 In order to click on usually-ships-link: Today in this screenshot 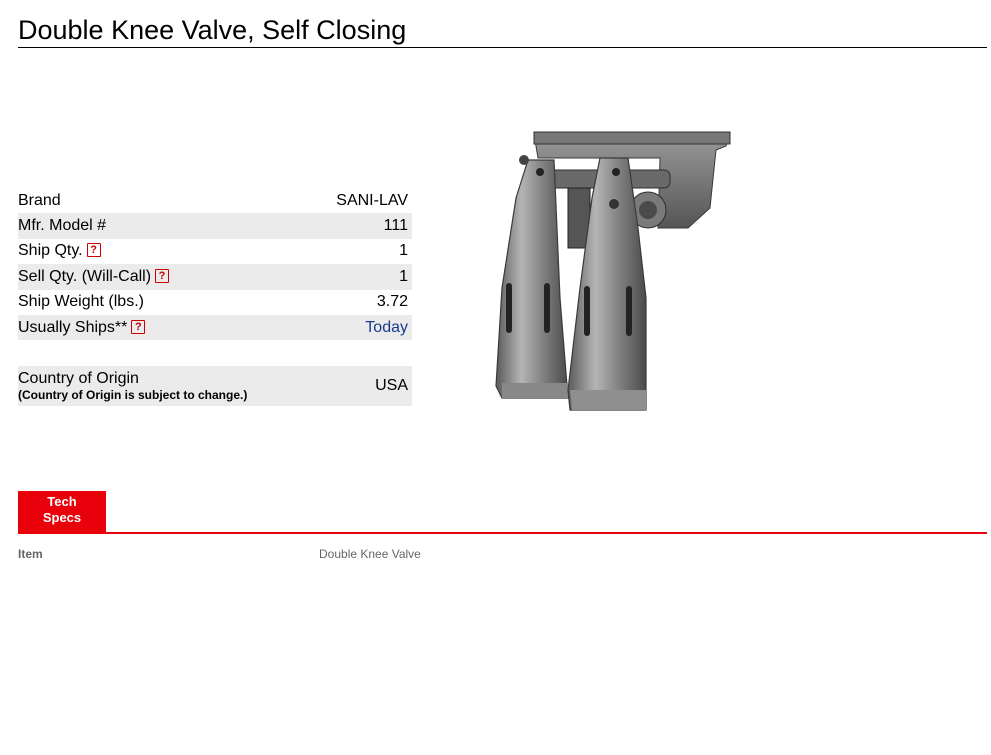, I will do `click(386, 327)`.